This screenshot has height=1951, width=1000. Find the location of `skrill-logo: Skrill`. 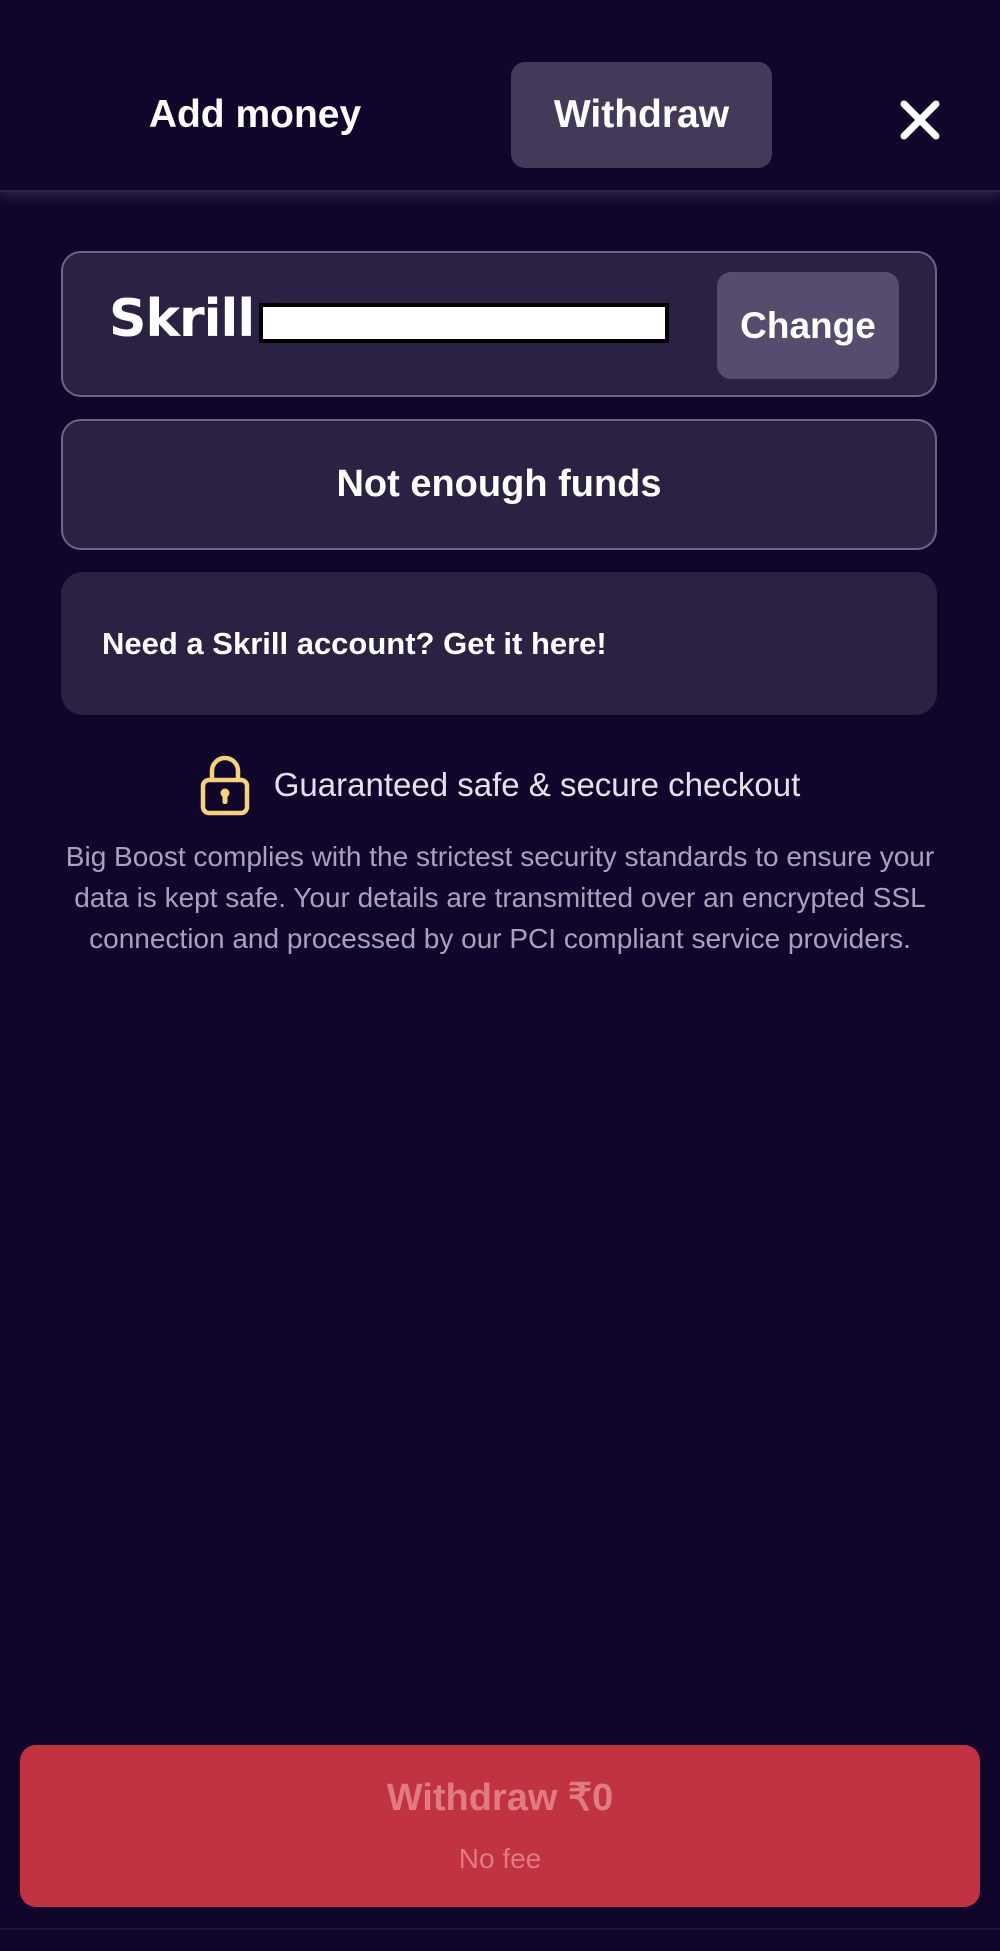

skrill-logo: Skrill is located at coordinates (182, 319).